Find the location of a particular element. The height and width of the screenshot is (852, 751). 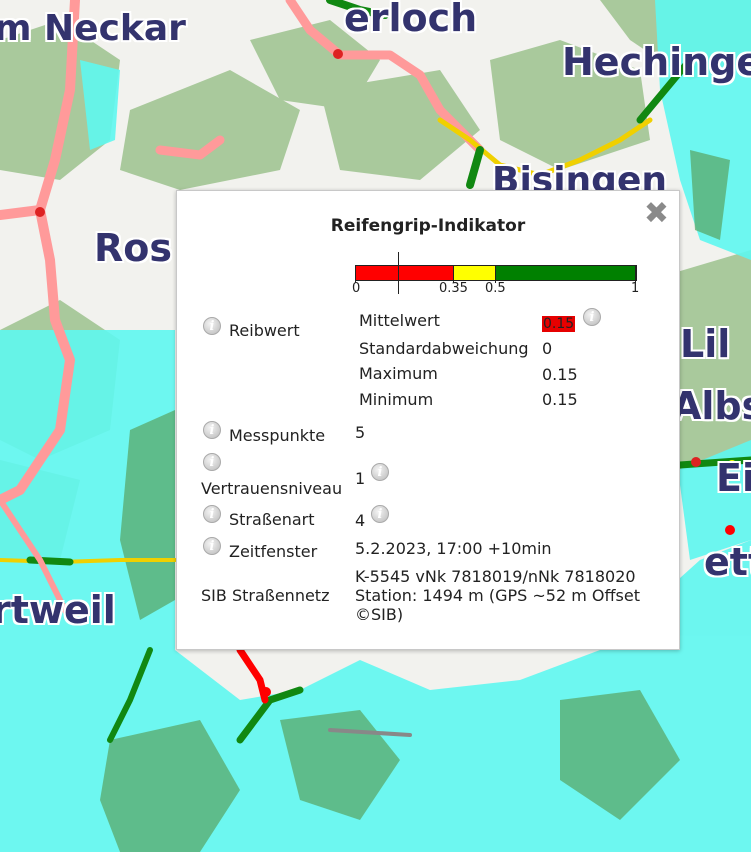

sib-line: ©SIB) is located at coordinates (379, 614).